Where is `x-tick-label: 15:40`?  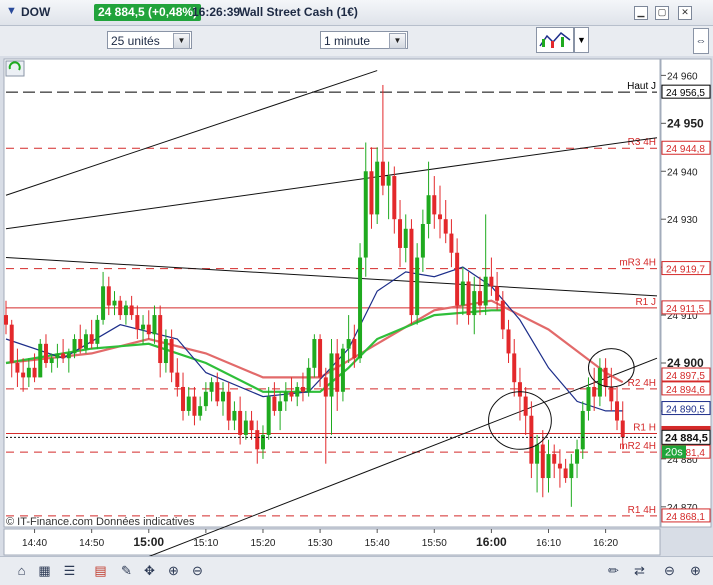
x-tick-label: 15:40 is located at coordinates (377, 543).